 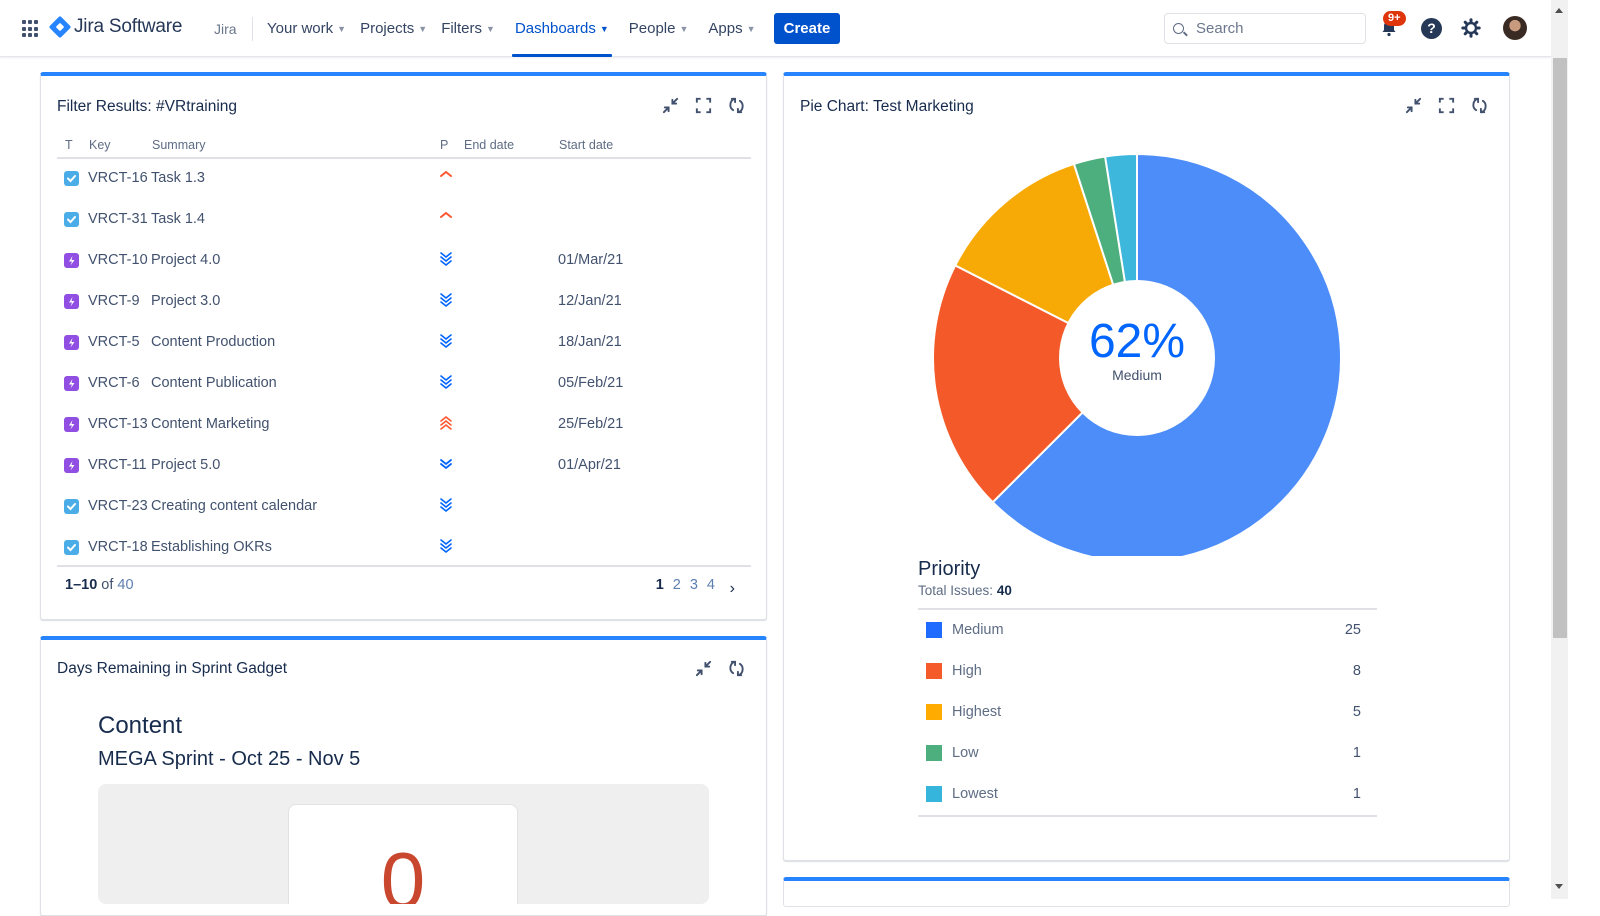 I want to click on issue-key: VRCT-31, so click(x=118, y=219).